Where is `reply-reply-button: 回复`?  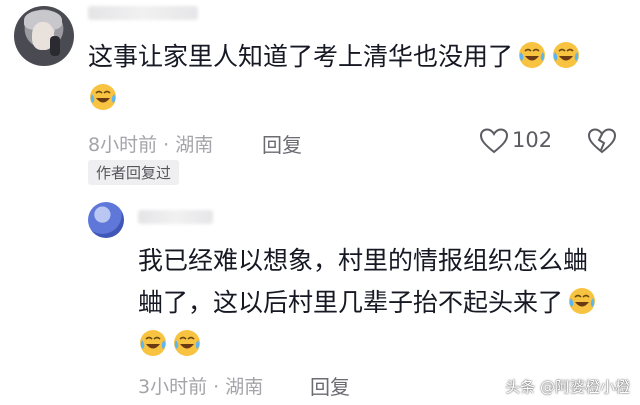 reply-reply-button: 回复 is located at coordinates (330, 385).